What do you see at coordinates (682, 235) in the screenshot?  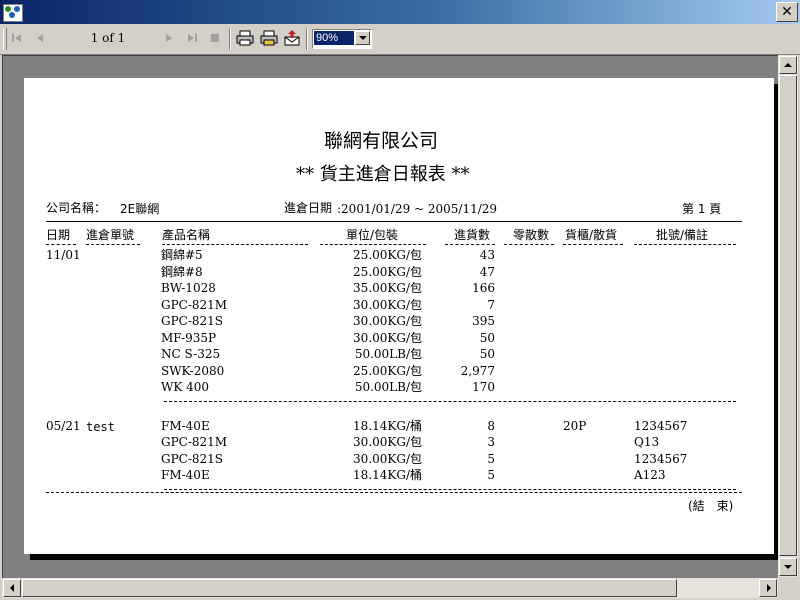 I see `col-batch: 批號/備註` at bounding box center [682, 235].